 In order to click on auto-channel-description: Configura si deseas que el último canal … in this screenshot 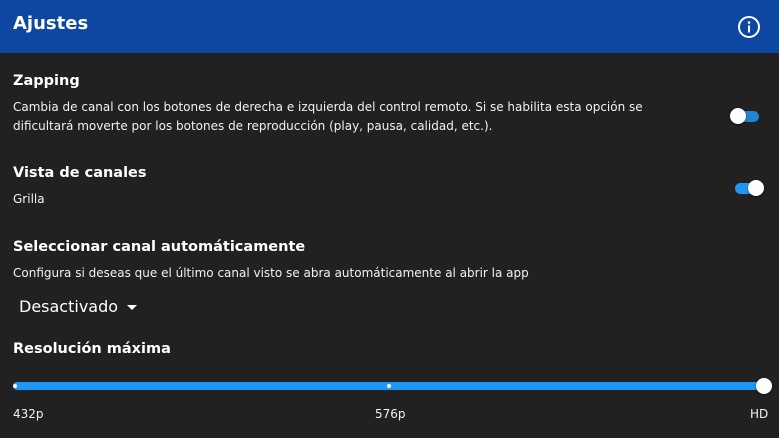, I will do `click(271, 273)`.